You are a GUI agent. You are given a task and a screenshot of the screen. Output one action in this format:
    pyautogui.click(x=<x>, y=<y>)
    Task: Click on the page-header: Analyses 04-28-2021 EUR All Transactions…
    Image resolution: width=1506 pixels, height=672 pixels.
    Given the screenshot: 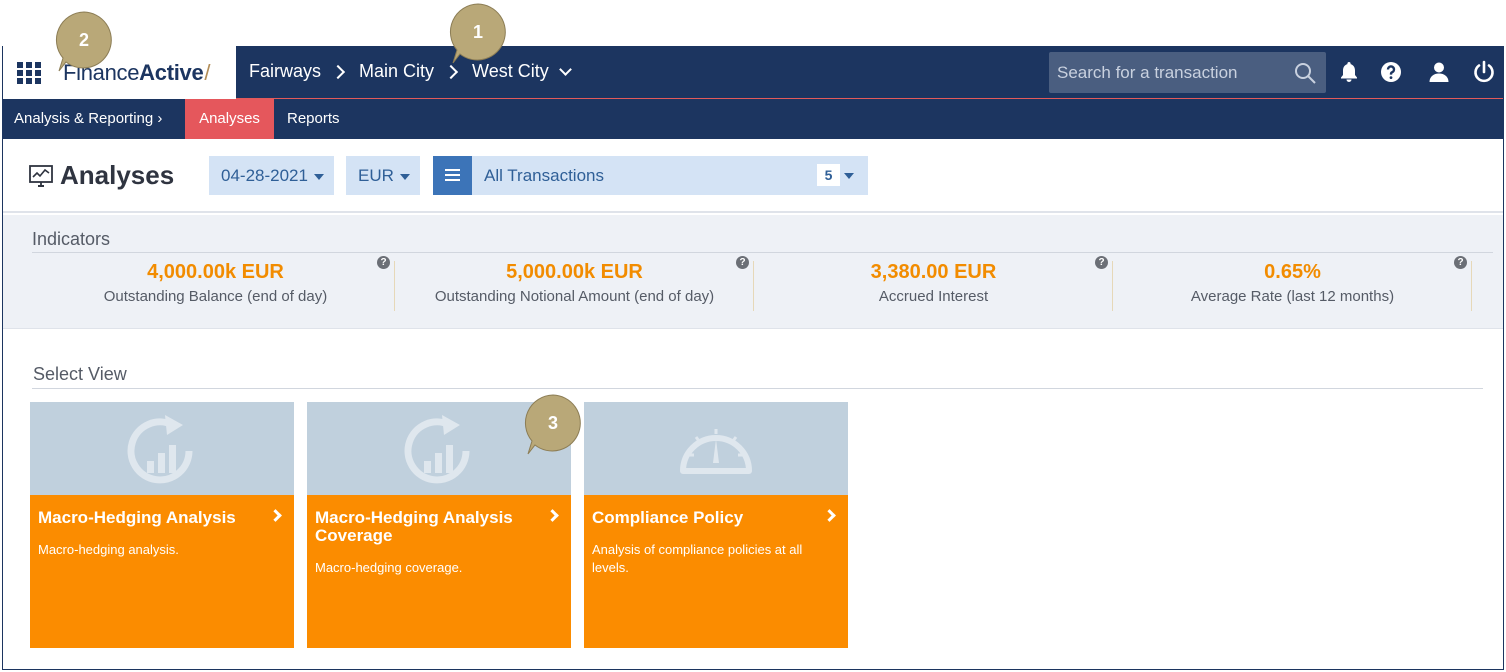 What is the action you would take?
    pyautogui.click(x=753, y=176)
    